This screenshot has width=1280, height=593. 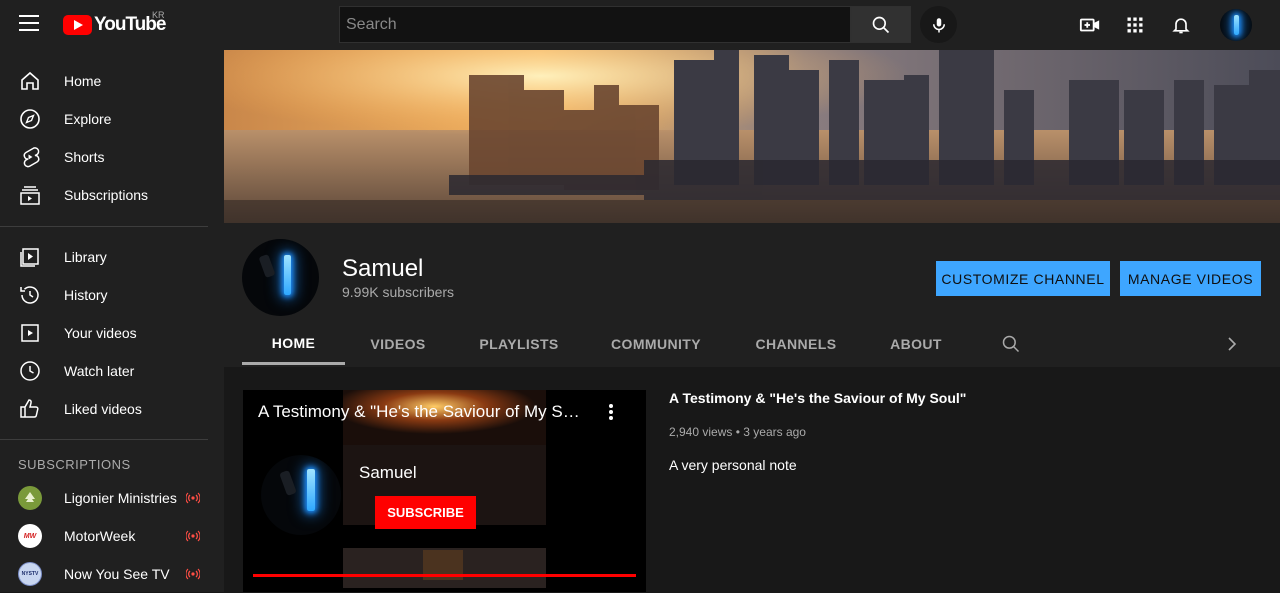 I want to click on manage-videos-button: MANAGE VIDEOS, so click(x=1190, y=278).